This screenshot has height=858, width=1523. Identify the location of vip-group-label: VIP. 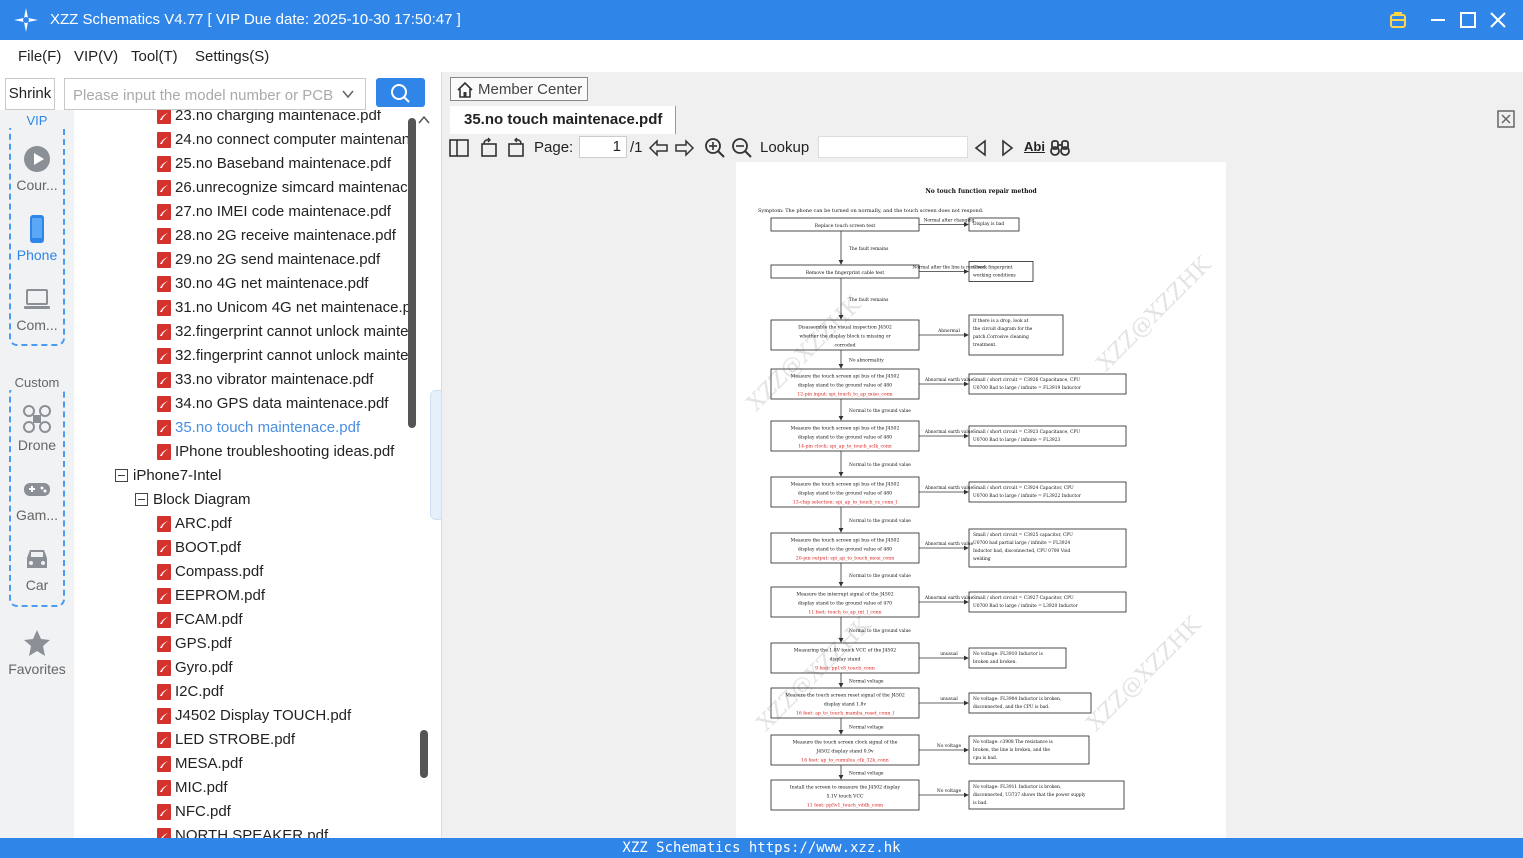
(37, 120).